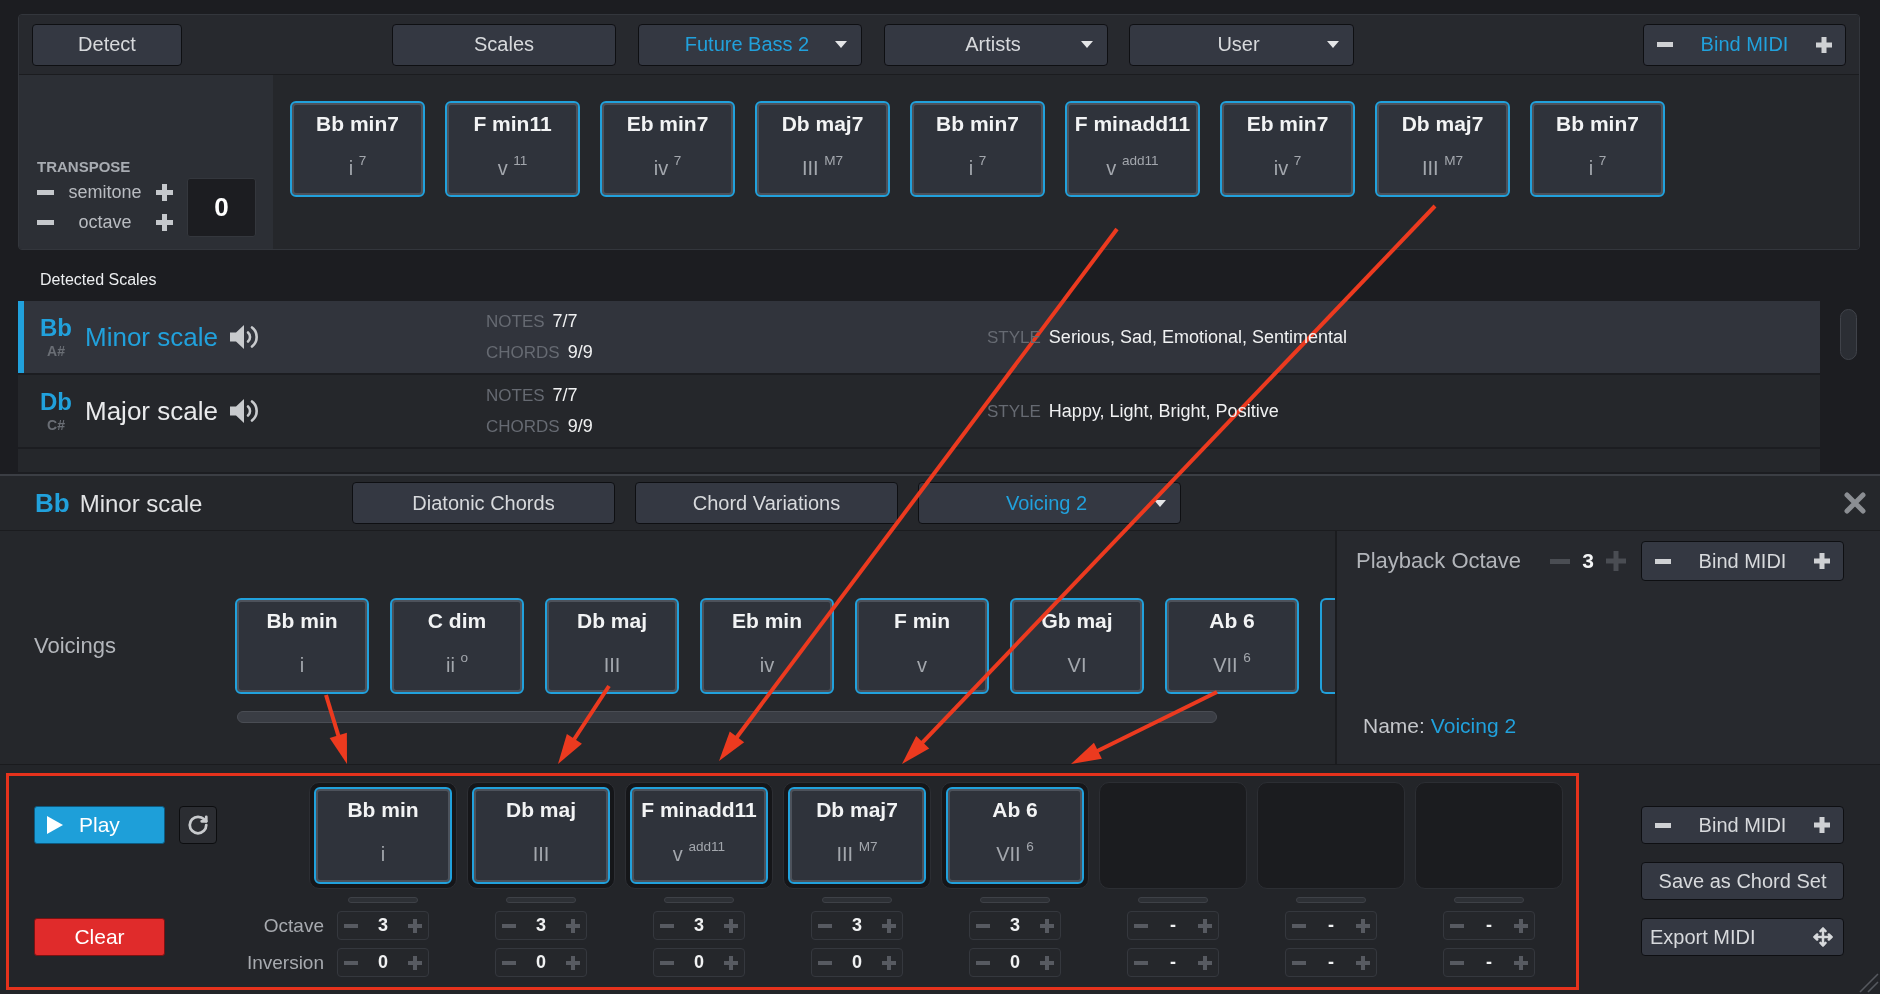 The image size is (1880, 994). I want to click on partial-chord-card, so click(1327, 646).